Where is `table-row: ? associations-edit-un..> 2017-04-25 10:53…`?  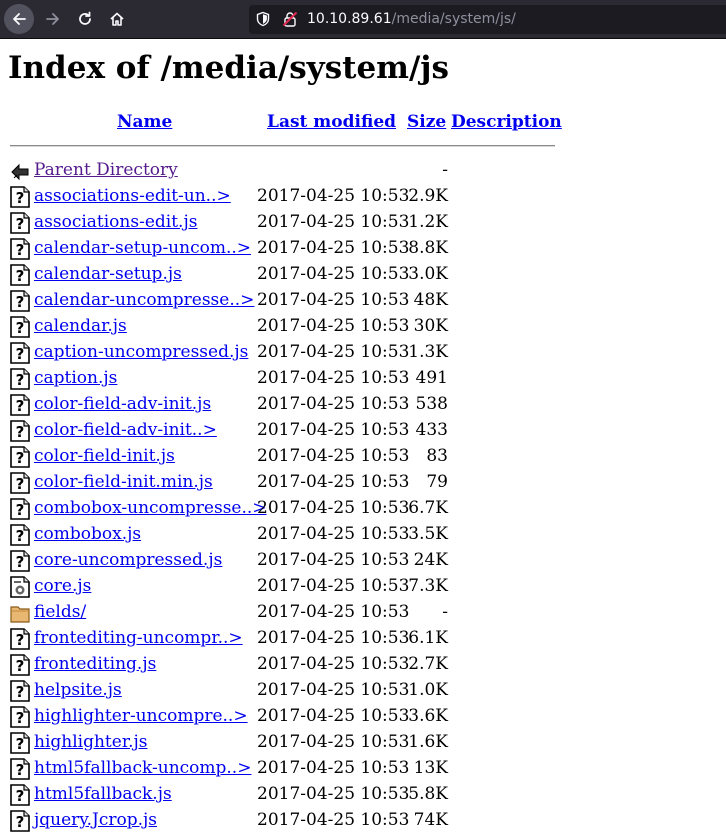
table-row: ? associations-edit-un..> 2017-04-25 10:53… is located at coordinates (363, 197).